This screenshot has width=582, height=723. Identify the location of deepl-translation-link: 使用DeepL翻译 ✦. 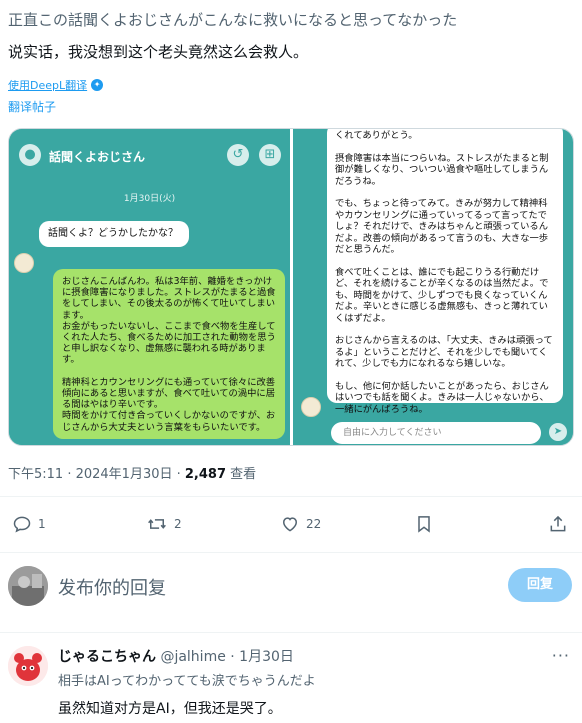
(56, 85).